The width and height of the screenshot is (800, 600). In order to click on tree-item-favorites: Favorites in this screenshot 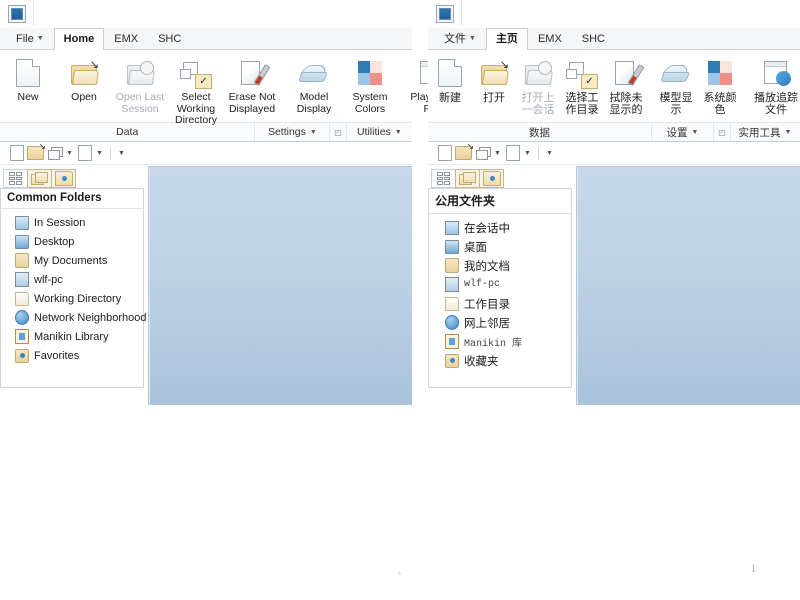, I will do `click(72, 355)`.